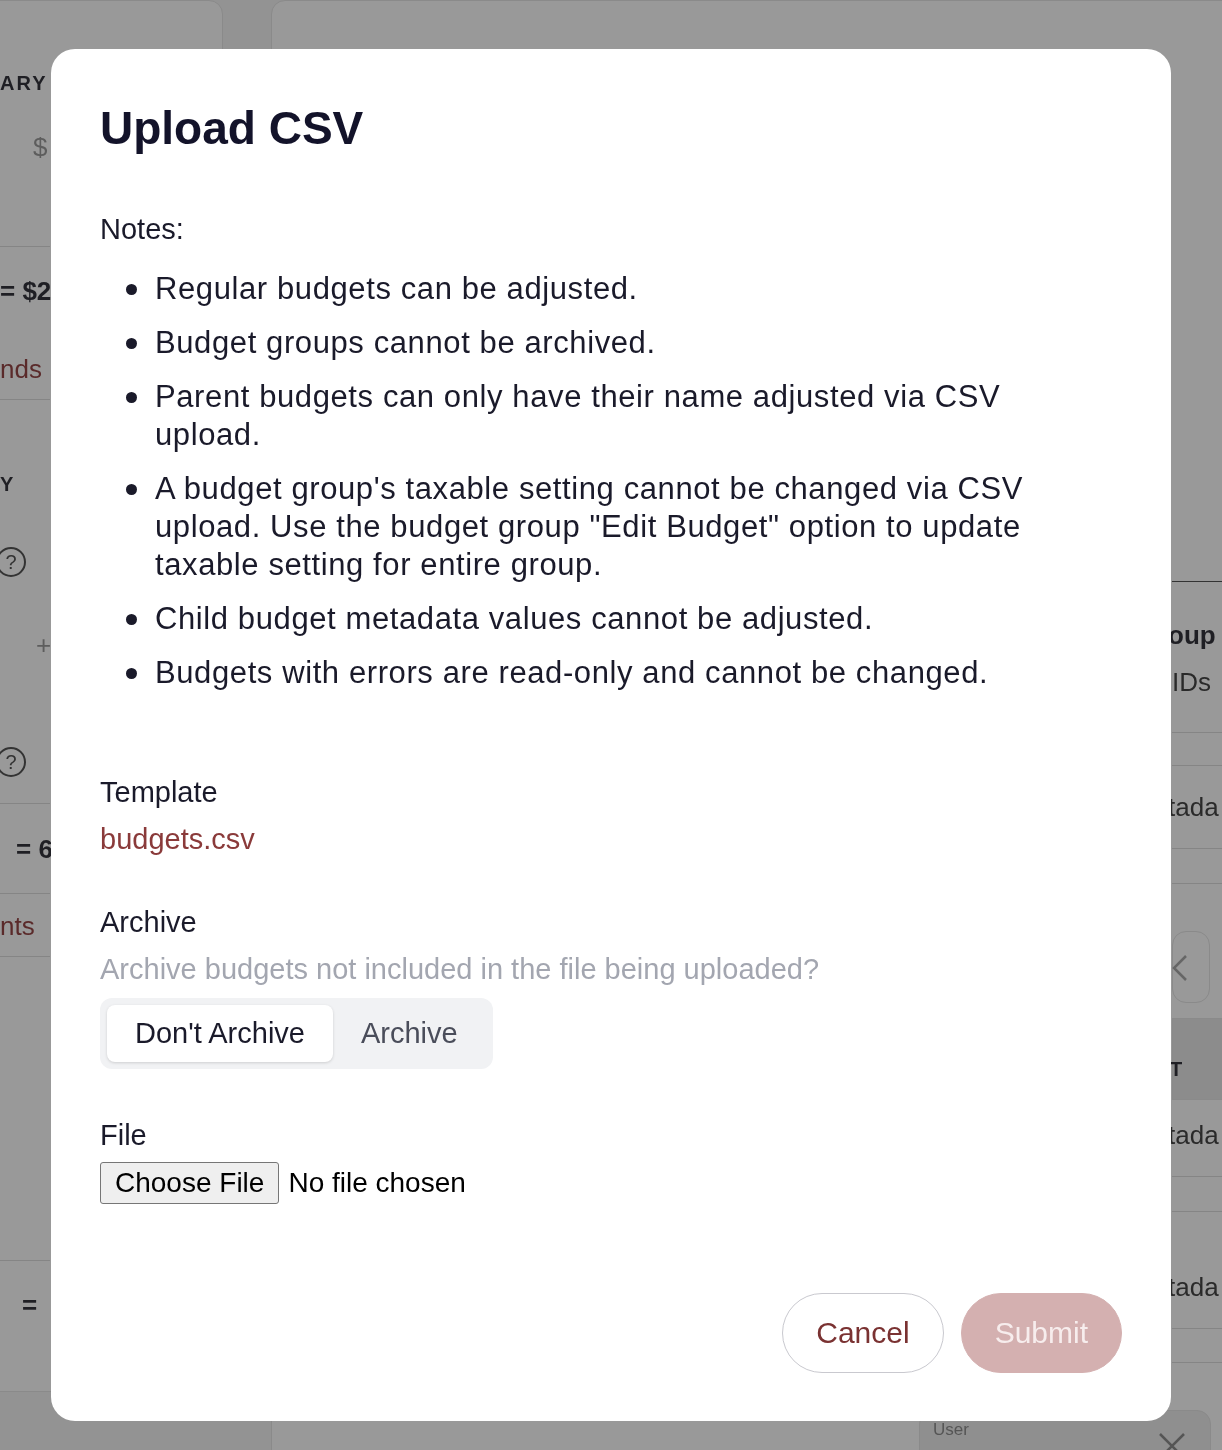  Describe the element at coordinates (1191, 682) in the screenshot. I see `background-text: IDs` at that location.